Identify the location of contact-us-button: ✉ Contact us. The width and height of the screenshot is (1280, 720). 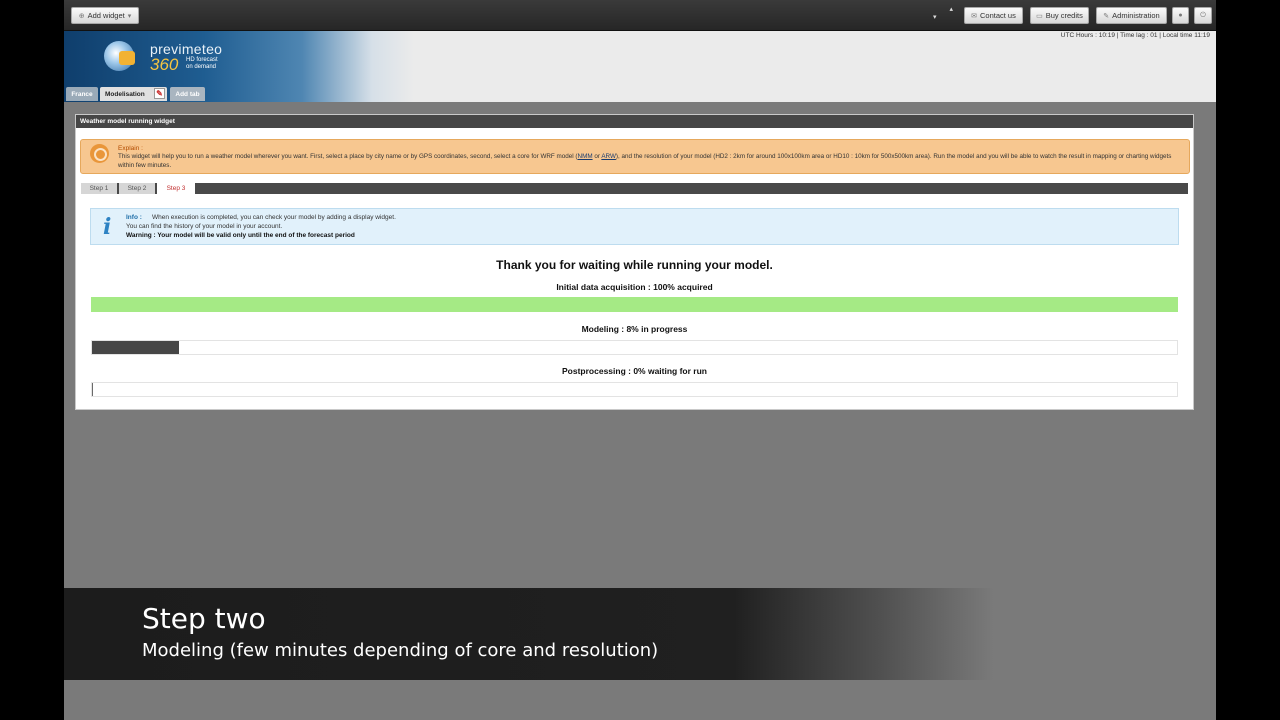
(993, 15).